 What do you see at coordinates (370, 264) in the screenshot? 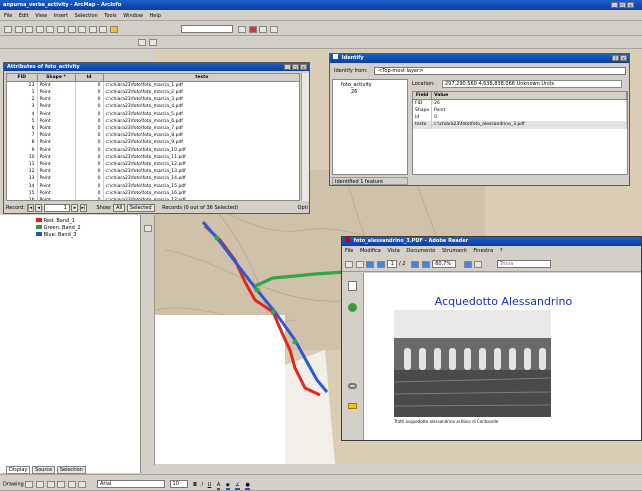
I see `page-up-icon` at bounding box center [370, 264].